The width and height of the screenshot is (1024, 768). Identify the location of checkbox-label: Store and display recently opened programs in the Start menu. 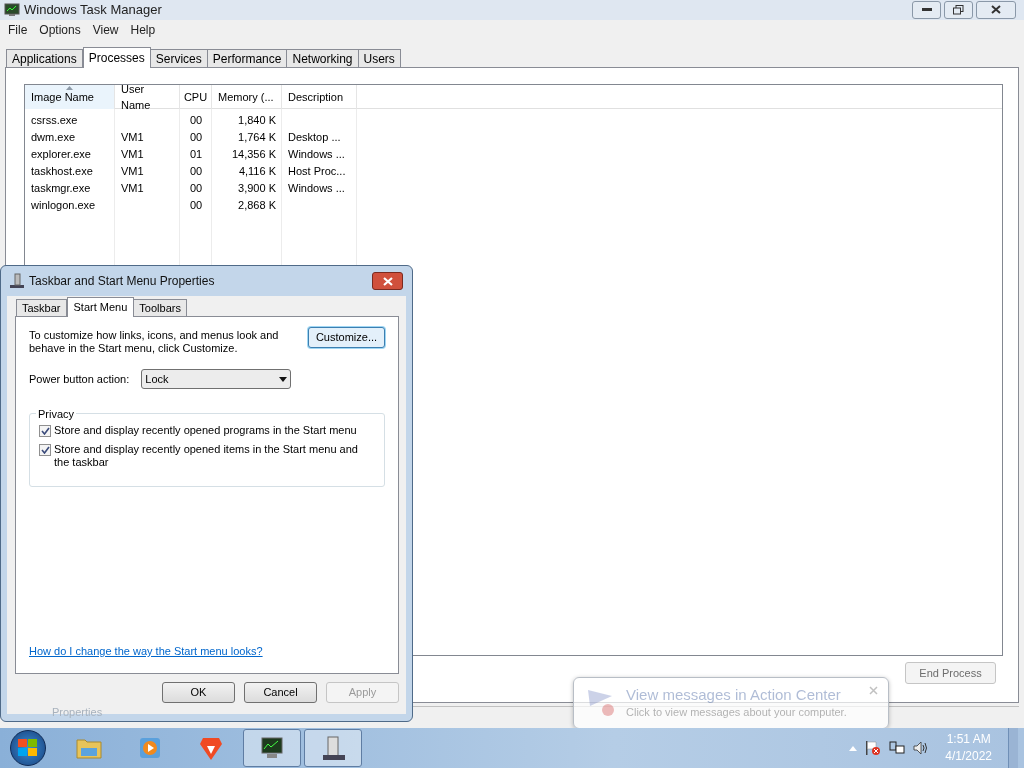
(206, 430).